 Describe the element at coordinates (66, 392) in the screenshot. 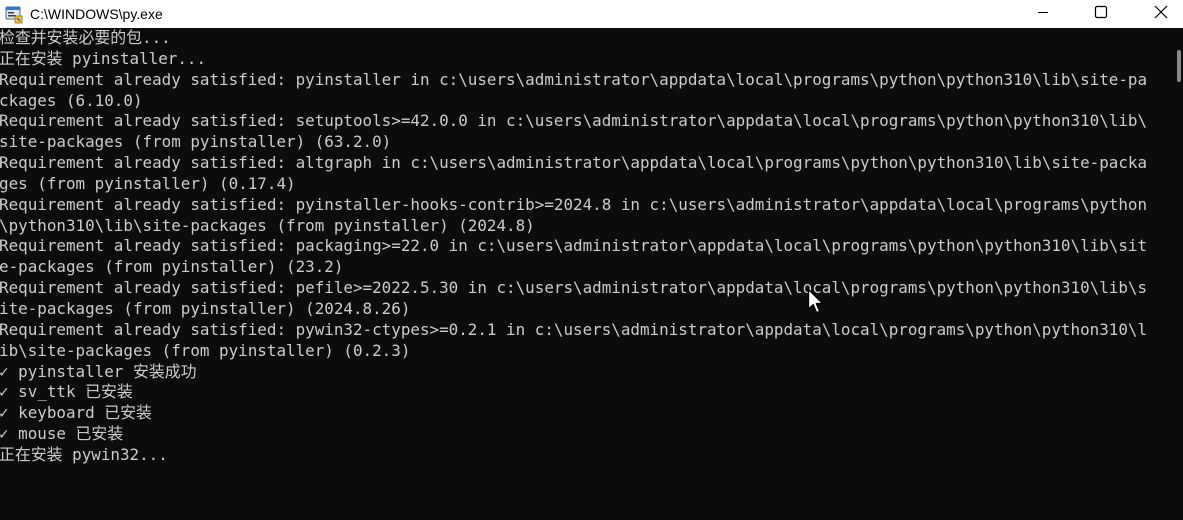

I see `console-line: ✓ sv_ttk 已安装` at that location.